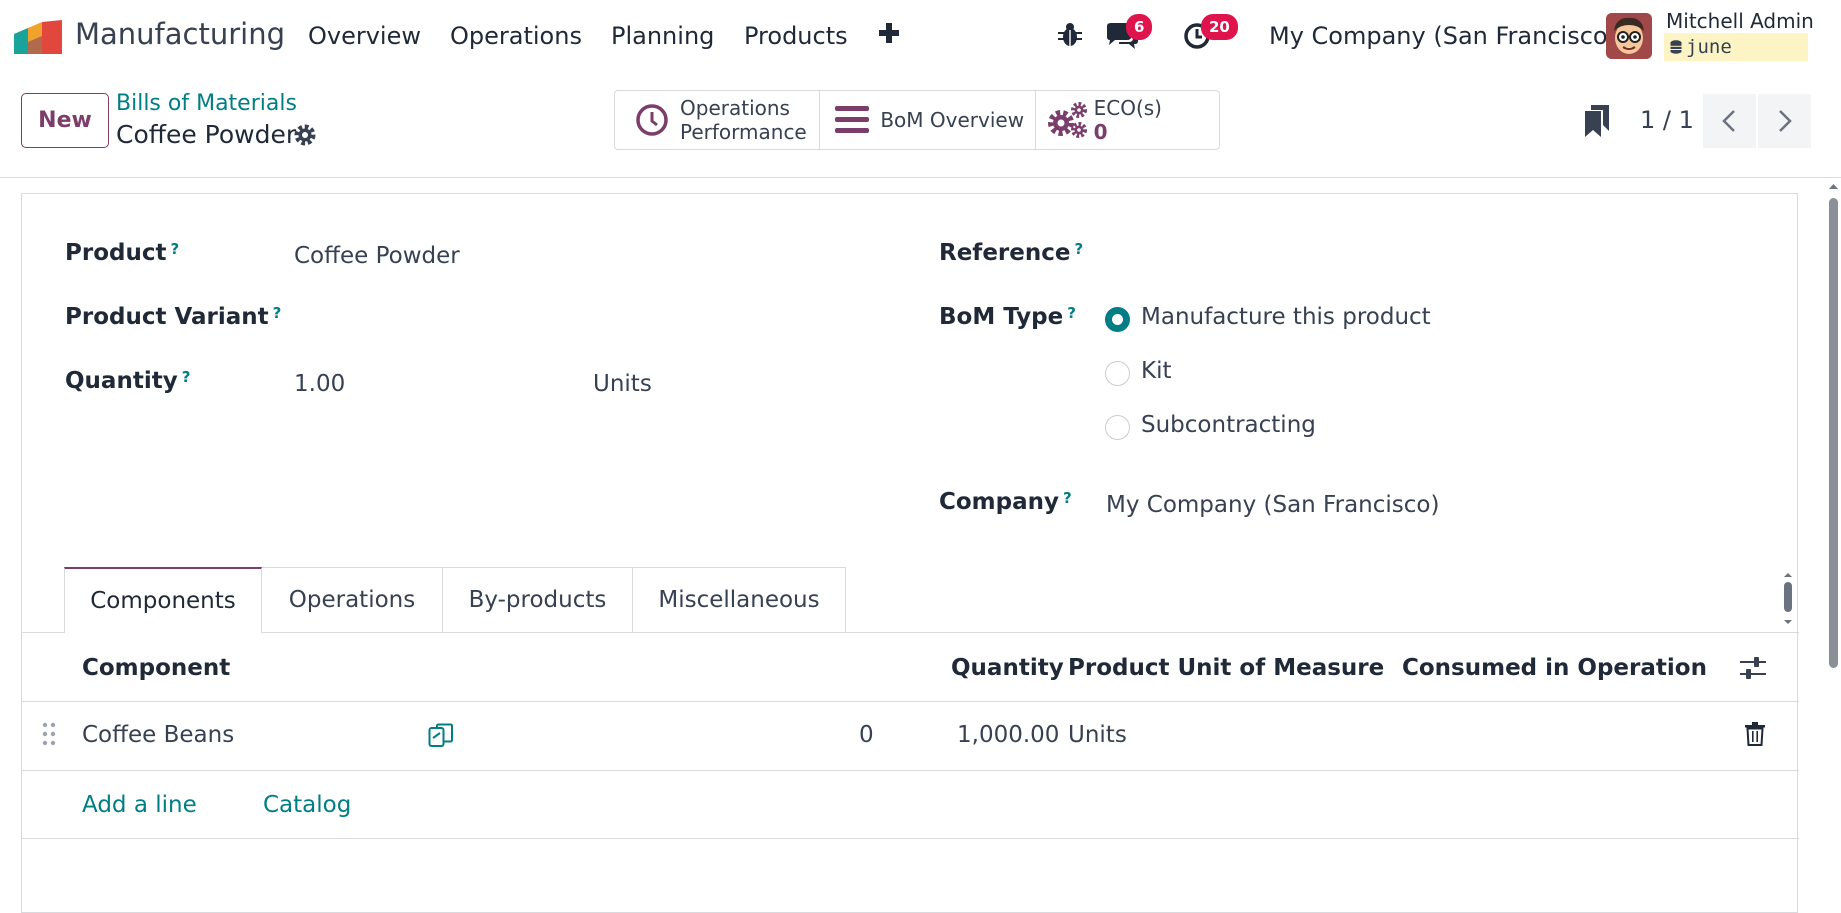 The height and width of the screenshot is (913, 1841). What do you see at coordinates (1709, 47) in the screenshot?
I see `database-name: june` at bounding box center [1709, 47].